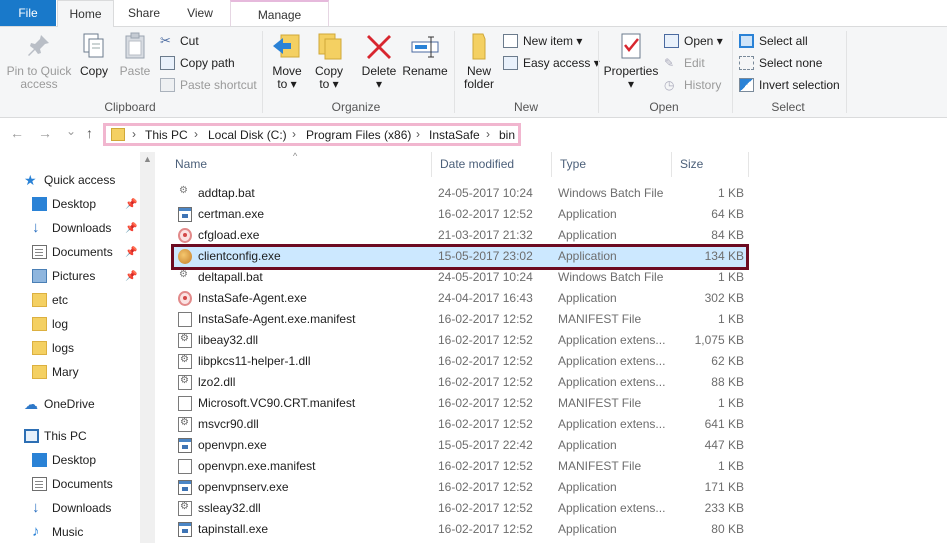  What do you see at coordinates (197, 63) in the screenshot?
I see `copy-path-button: Copy path` at bounding box center [197, 63].